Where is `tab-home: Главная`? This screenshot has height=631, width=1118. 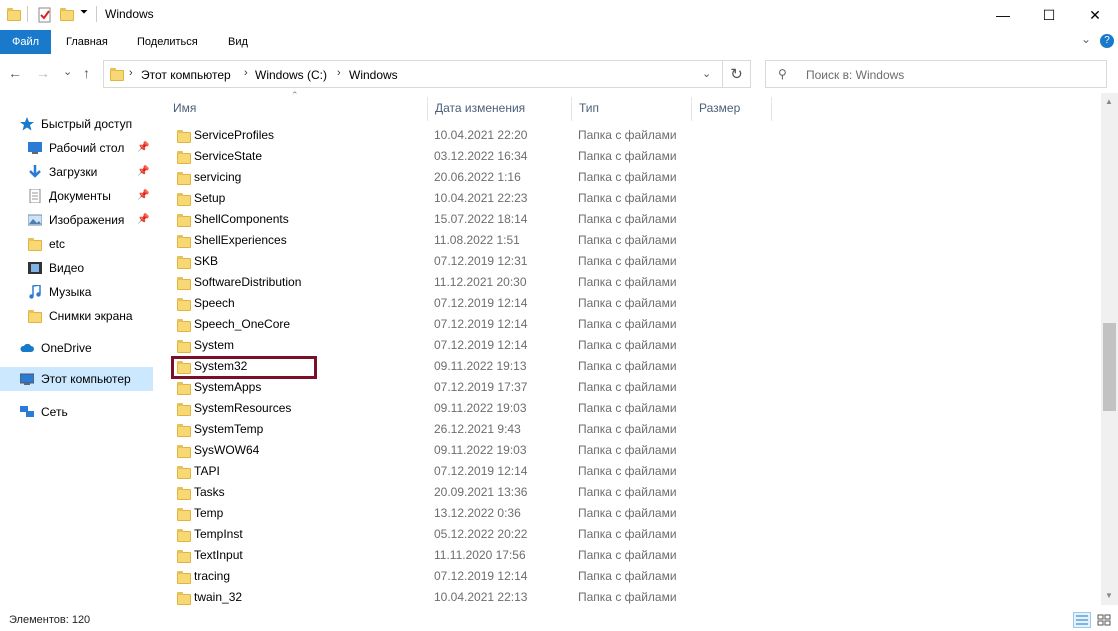 tab-home: Главная is located at coordinates (87, 42).